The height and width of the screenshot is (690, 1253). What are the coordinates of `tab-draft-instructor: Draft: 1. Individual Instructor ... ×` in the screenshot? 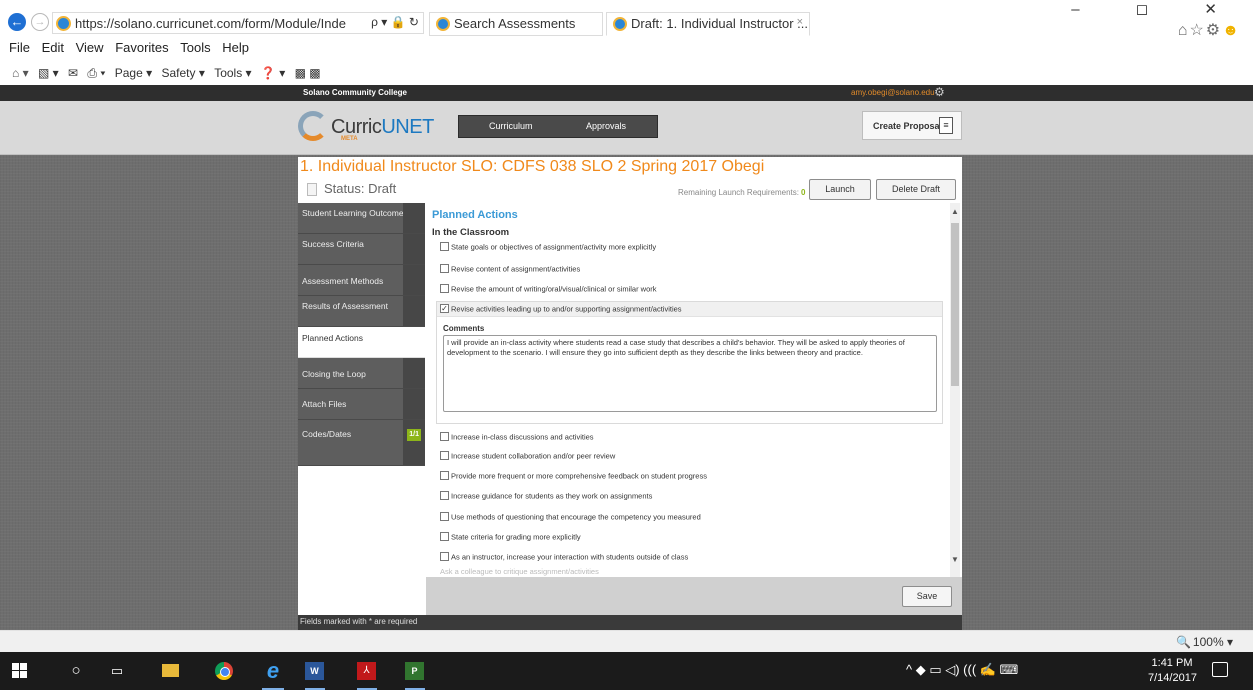 It's located at (708, 24).